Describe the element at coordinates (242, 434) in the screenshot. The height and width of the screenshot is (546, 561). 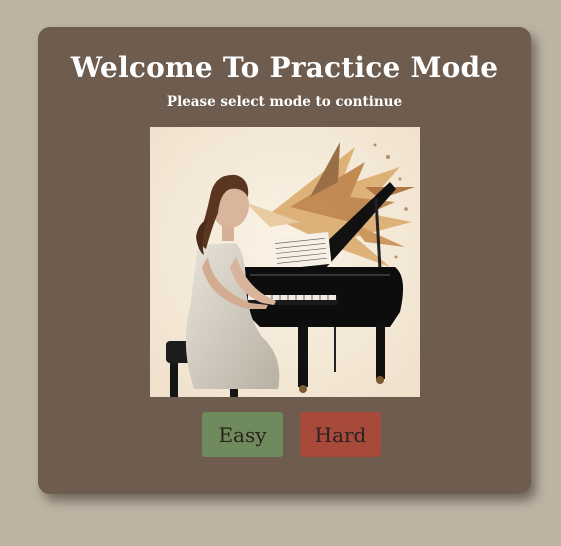
I see `easy-mode-button: Easy` at that location.